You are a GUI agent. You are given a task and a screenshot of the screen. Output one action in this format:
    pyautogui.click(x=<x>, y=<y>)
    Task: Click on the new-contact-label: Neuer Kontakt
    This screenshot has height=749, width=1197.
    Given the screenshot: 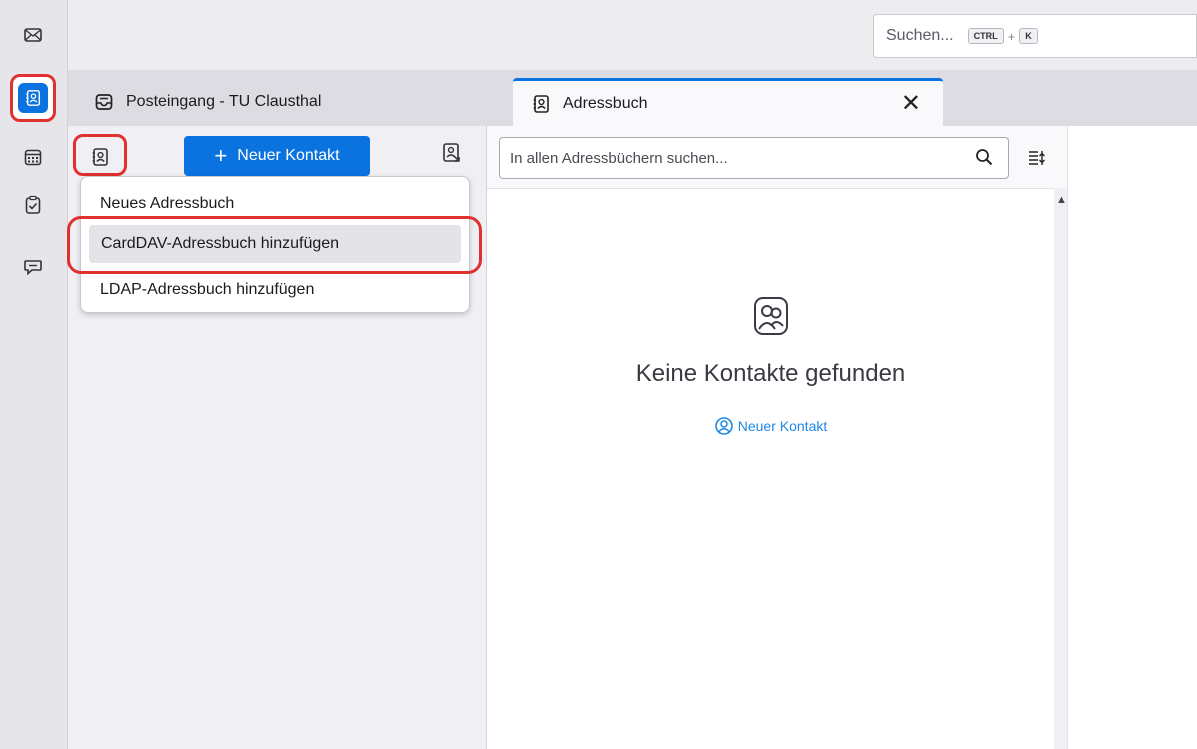 What is the action you would take?
    pyautogui.click(x=288, y=155)
    